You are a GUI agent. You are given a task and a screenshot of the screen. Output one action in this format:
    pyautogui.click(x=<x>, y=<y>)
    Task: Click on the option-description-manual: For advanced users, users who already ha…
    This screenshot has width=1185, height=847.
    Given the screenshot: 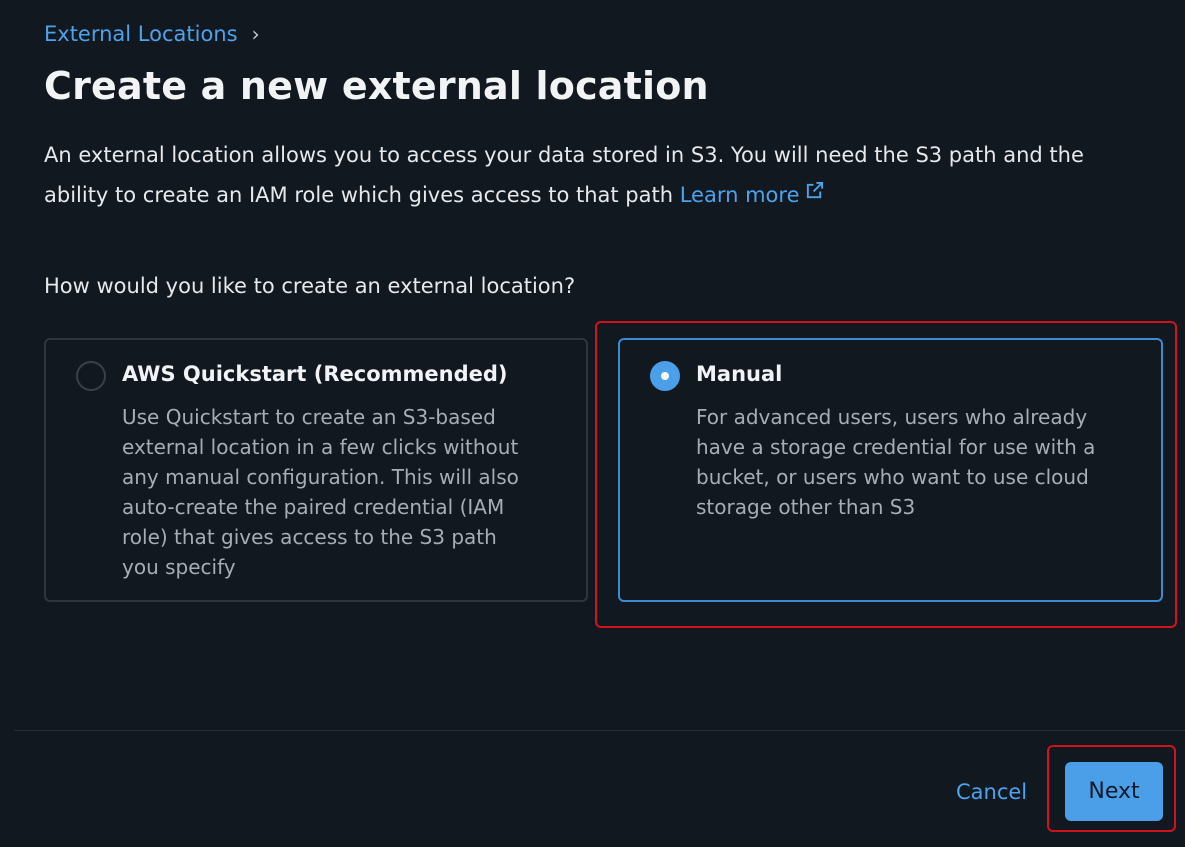 What is the action you would take?
    pyautogui.click(x=896, y=462)
    